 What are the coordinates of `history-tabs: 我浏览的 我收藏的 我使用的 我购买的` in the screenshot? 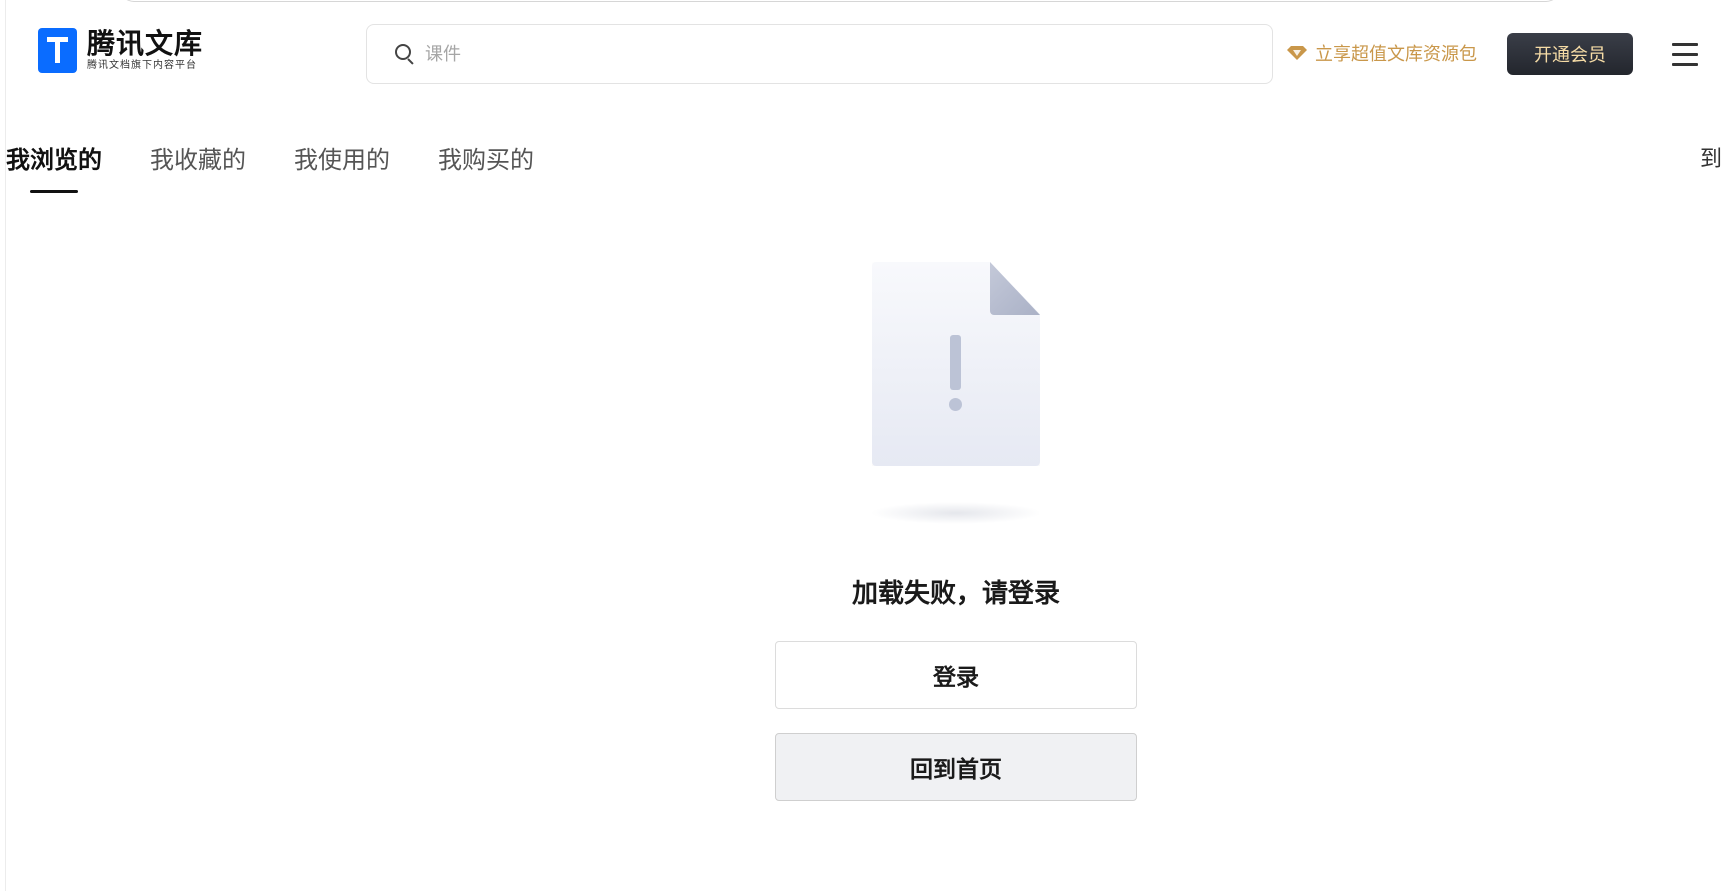 It's located at (294, 170).